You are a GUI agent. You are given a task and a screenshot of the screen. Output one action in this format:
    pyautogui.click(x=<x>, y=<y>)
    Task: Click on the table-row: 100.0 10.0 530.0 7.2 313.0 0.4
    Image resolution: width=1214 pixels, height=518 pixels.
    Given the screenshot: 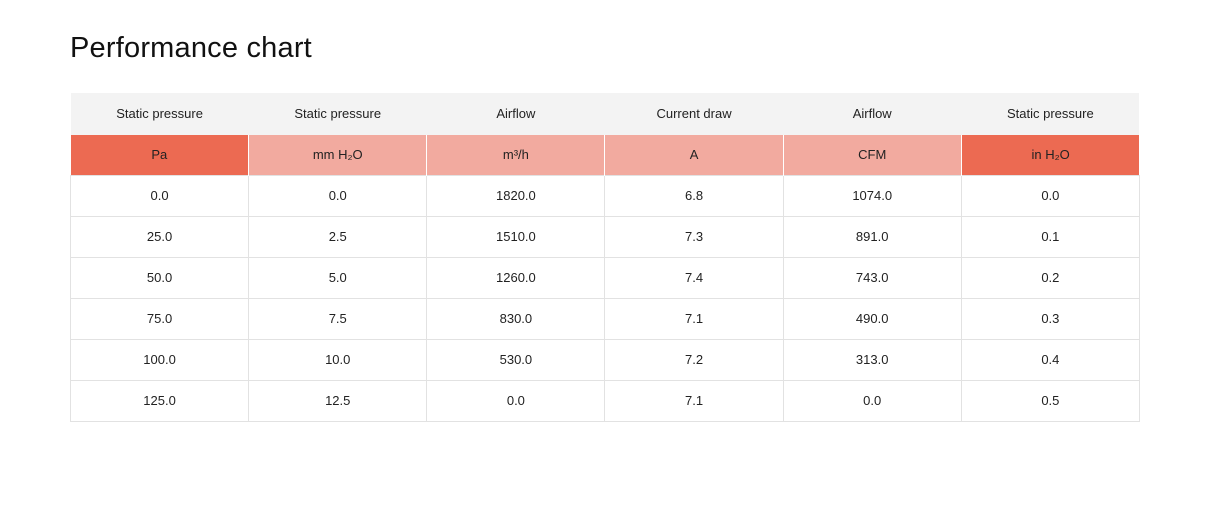 What is the action you would take?
    pyautogui.click(x=604, y=359)
    